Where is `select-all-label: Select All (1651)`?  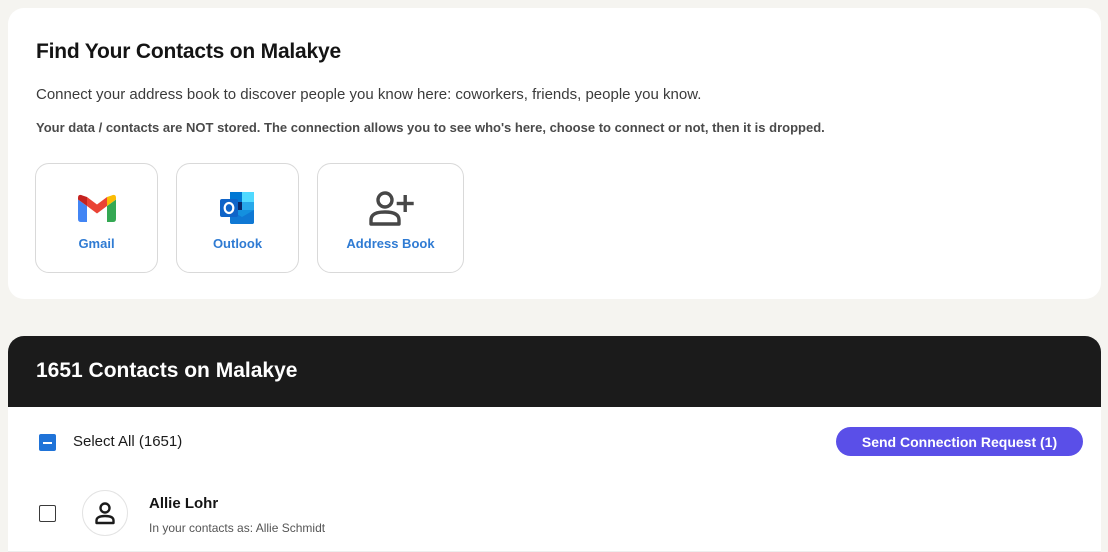
select-all-label: Select All (1651) is located at coordinates (127, 441).